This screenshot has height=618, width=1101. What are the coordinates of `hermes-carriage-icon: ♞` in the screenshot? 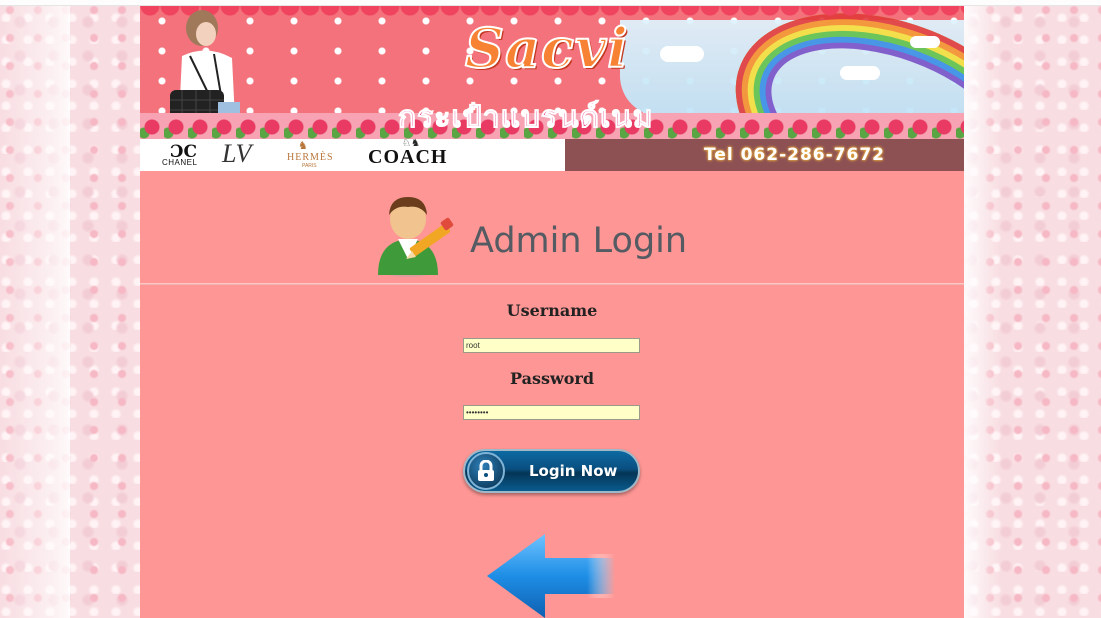 It's located at (303, 146).